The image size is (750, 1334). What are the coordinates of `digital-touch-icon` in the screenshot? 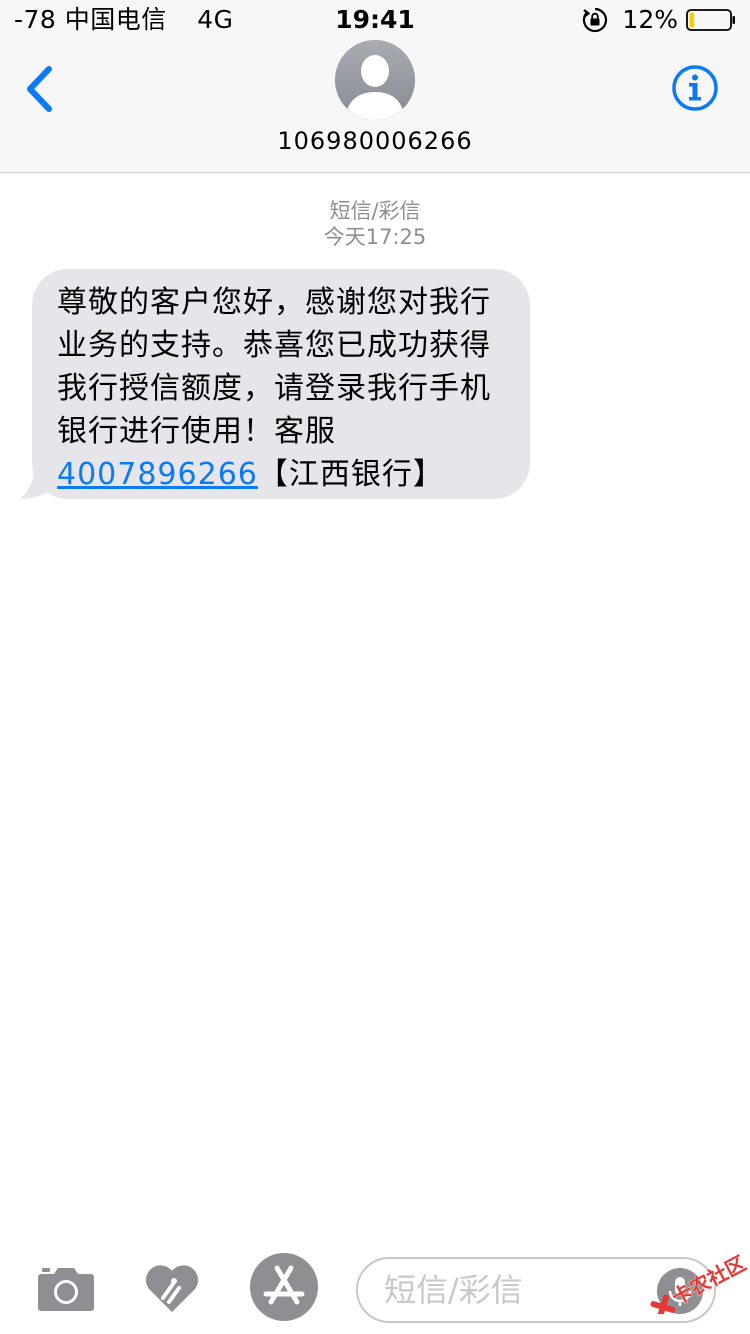 It's located at (172, 1288).